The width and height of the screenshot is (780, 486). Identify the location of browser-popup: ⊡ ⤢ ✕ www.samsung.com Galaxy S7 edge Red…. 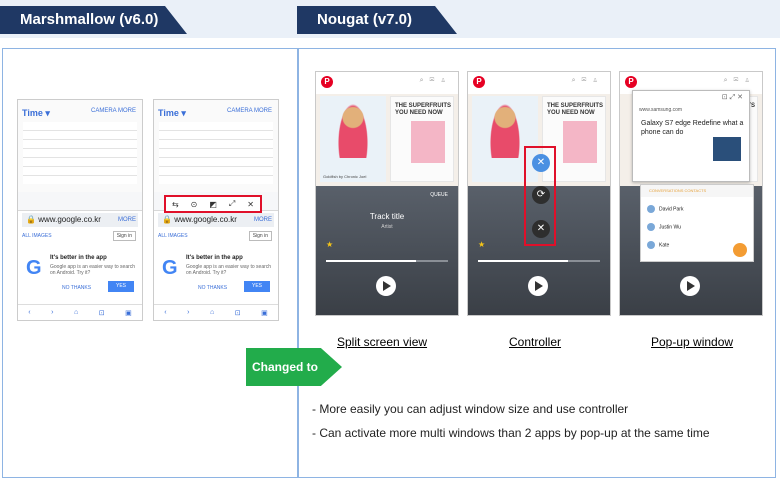
(691, 136).